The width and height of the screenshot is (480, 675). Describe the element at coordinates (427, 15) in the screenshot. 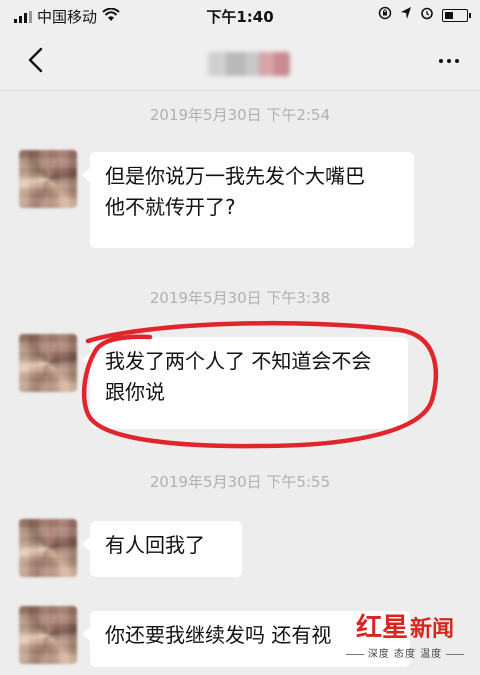

I see `alarm-icon` at that location.